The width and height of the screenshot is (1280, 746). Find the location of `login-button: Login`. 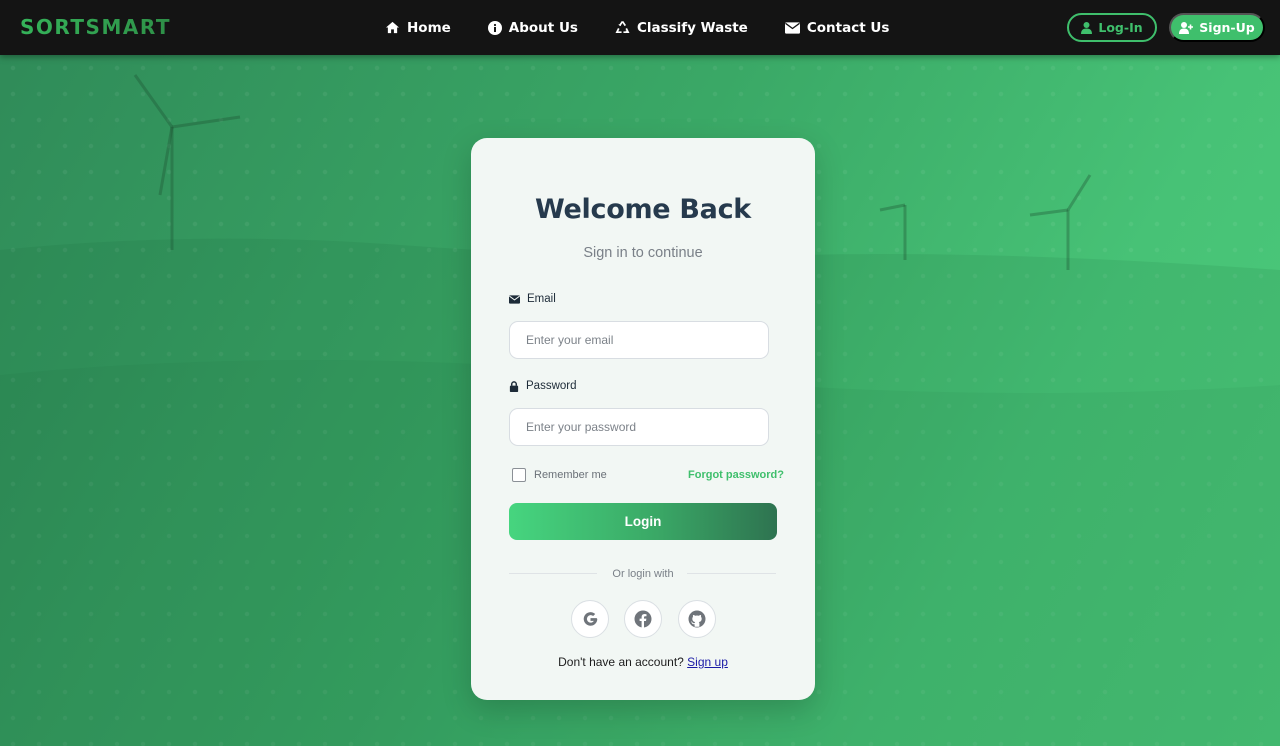

login-button: Login is located at coordinates (643, 521).